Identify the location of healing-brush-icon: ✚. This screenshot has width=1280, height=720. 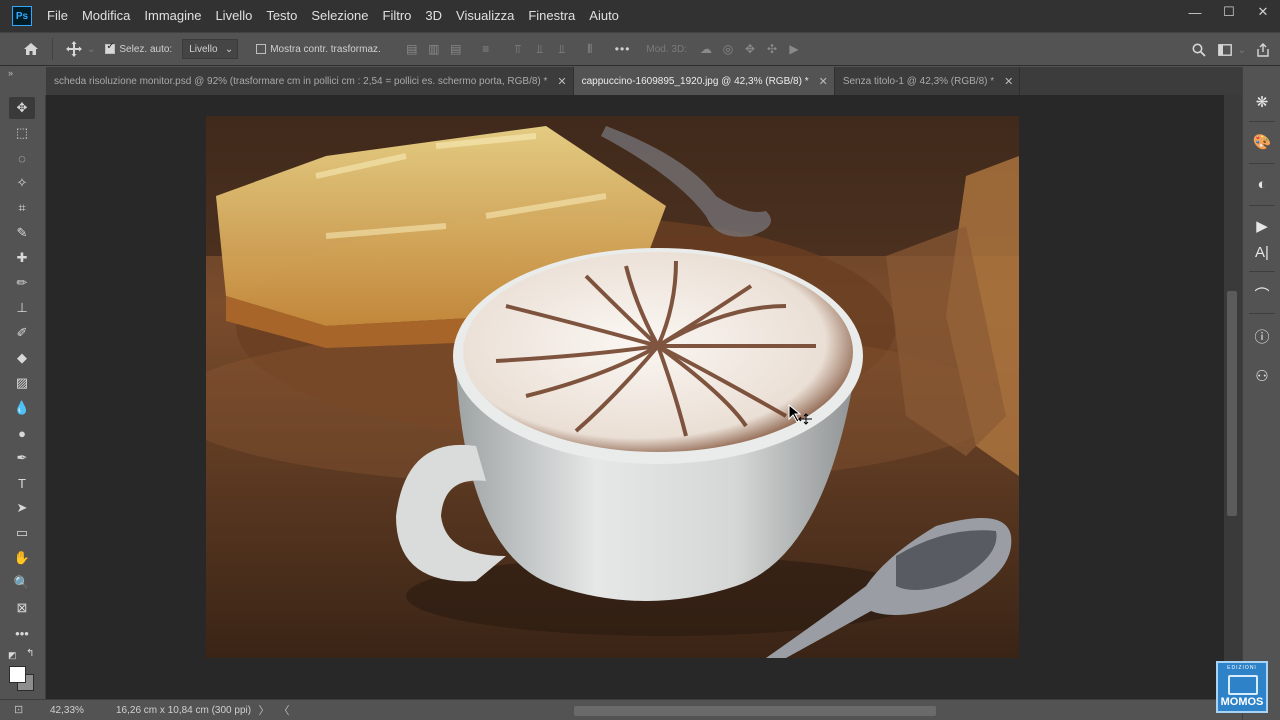
(22, 258).